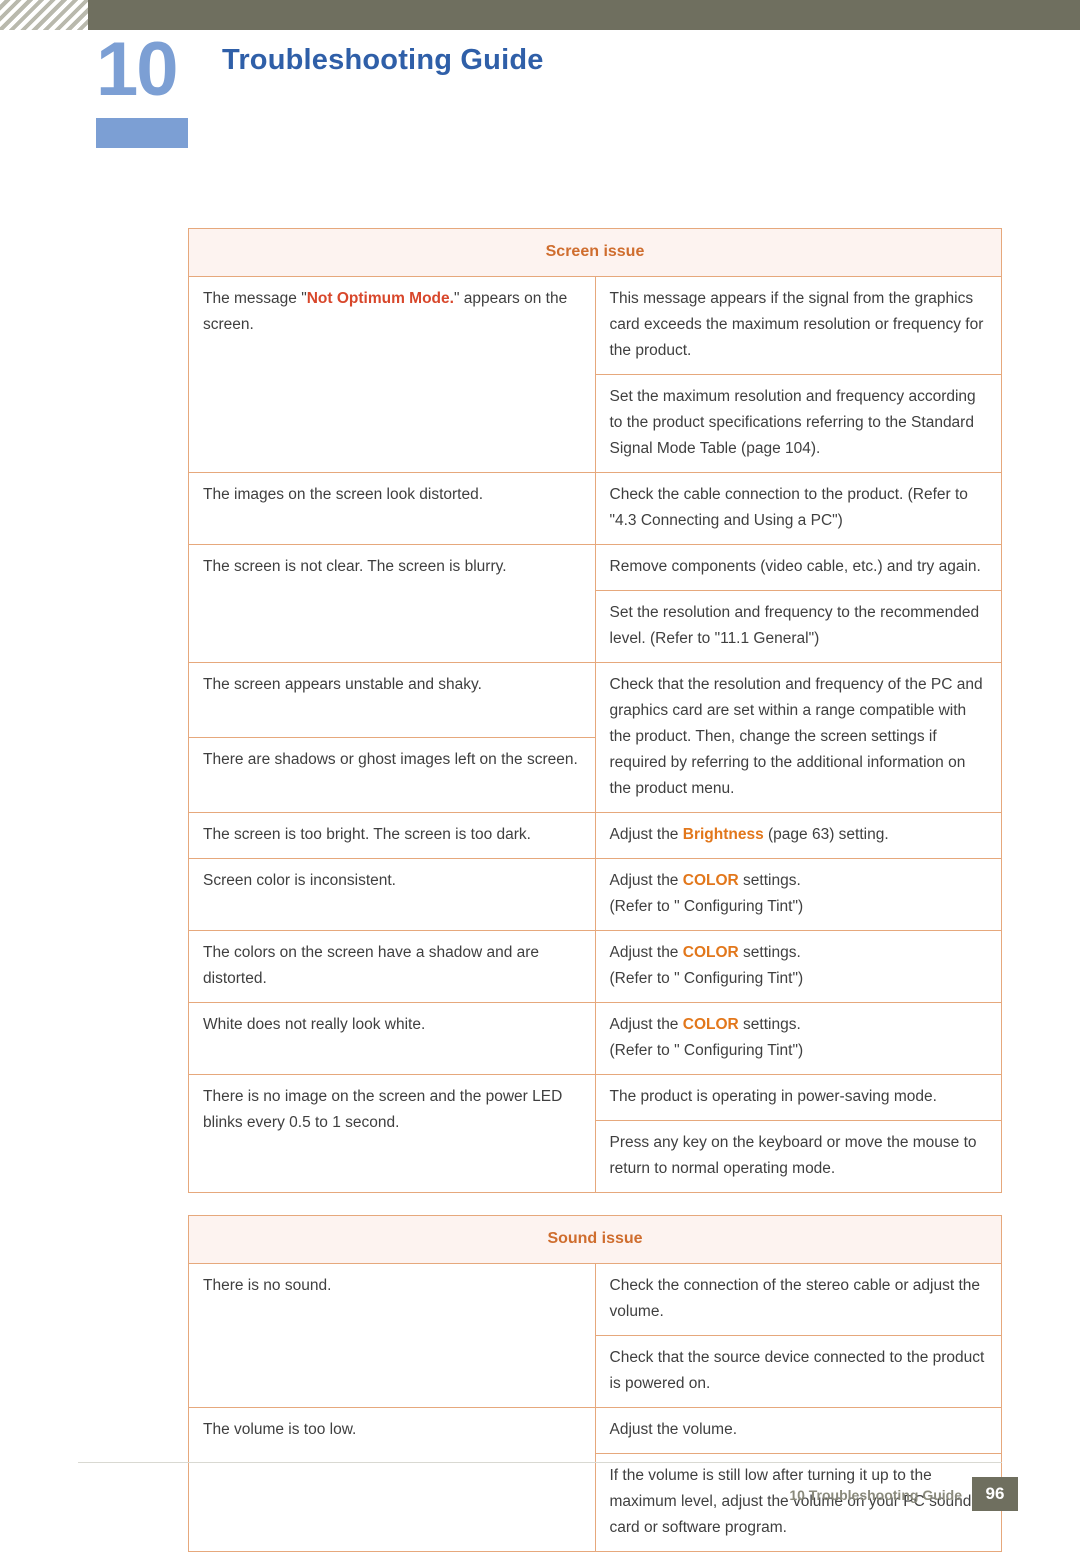 The height and width of the screenshot is (1552, 1080). What do you see at coordinates (392, 1038) in the screenshot?
I see `symptom-cell: White does not really look white.` at bounding box center [392, 1038].